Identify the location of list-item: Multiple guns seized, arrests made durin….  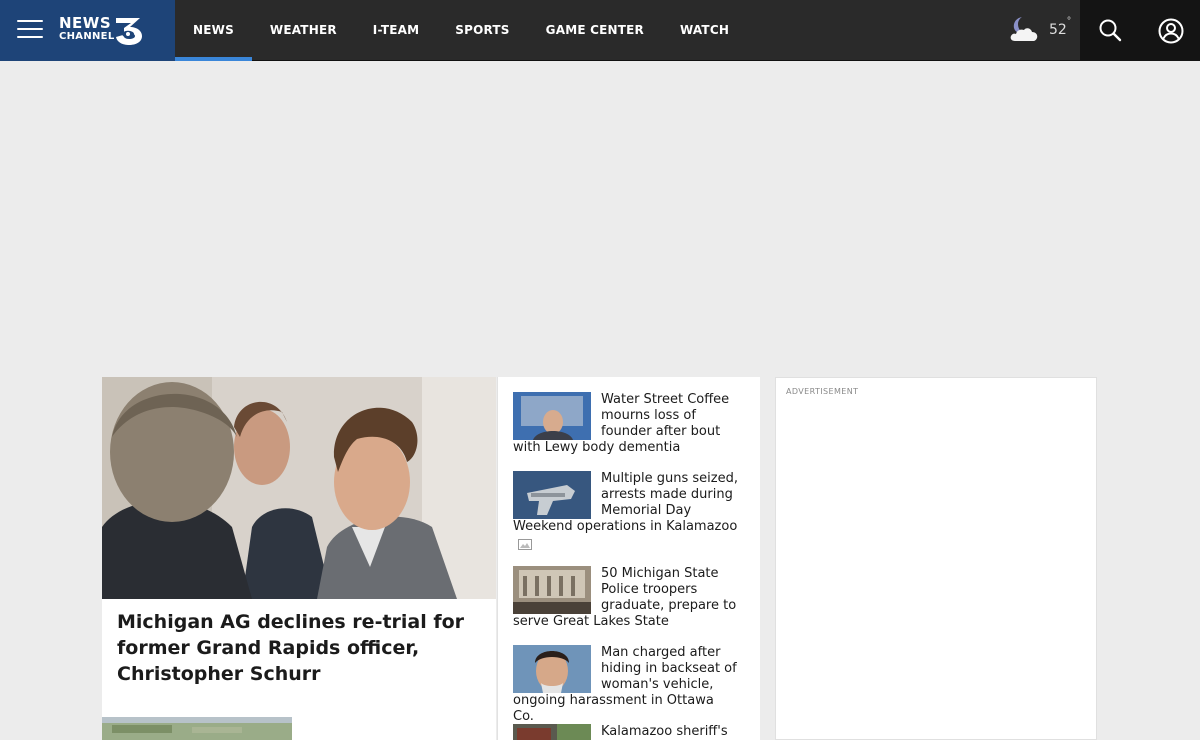
(625, 503).